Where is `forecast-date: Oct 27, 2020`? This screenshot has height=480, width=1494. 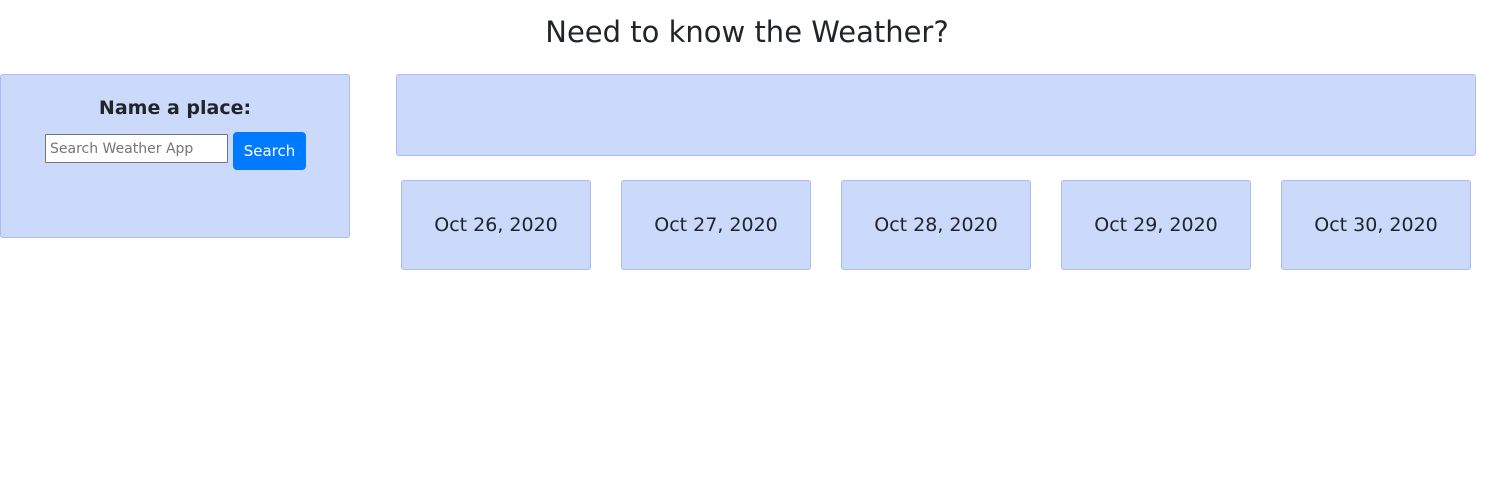
forecast-date: Oct 27, 2020 is located at coordinates (716, 225).